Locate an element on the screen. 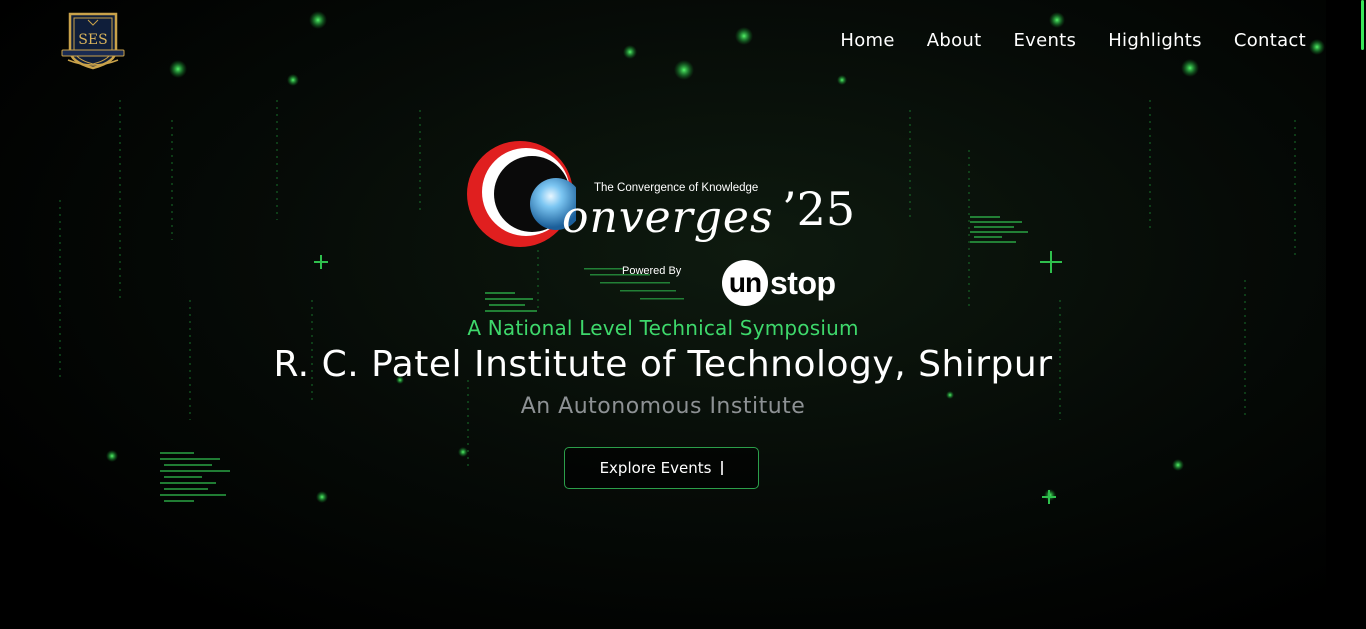  ses-crest-icon: SES is located at coordinates (93, 41).